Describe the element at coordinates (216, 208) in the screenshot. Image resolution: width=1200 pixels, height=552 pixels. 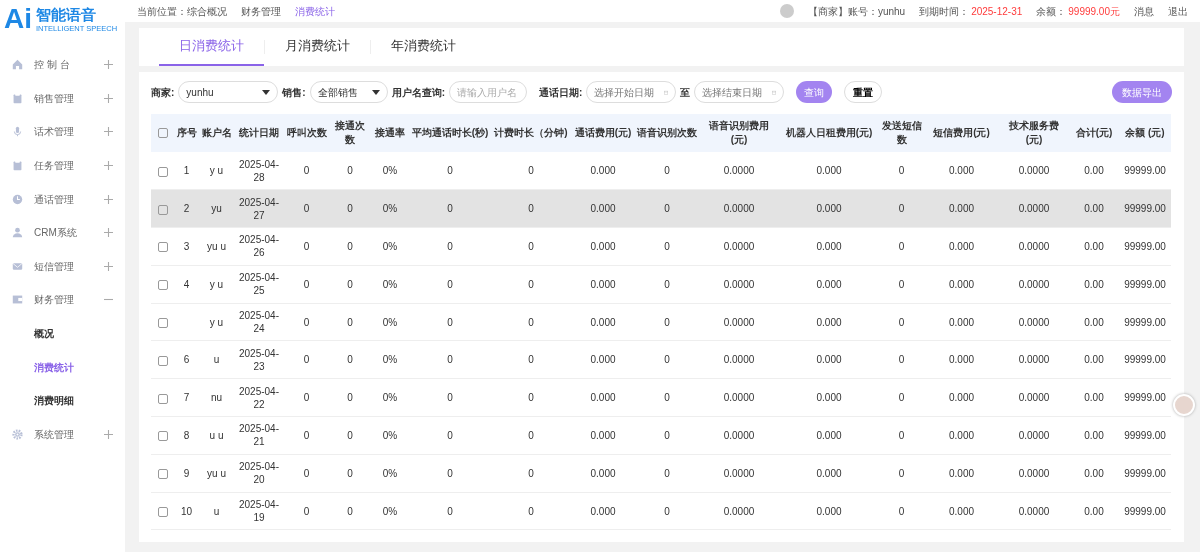
I see `table-cell: yu` at that location.